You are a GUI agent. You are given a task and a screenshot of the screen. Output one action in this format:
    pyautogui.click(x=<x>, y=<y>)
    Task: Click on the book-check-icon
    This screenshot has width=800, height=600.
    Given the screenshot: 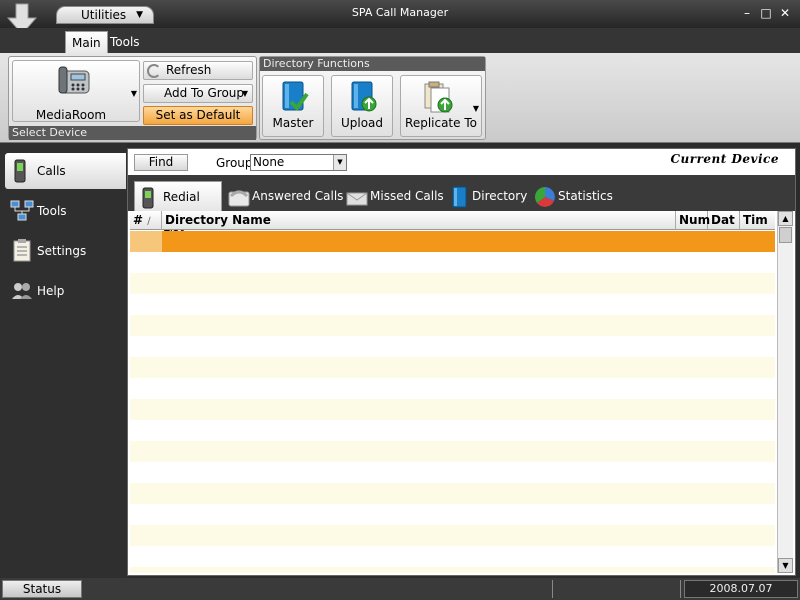 What is the action you would take?
    pyautogui.click(x=295, y=96)
    